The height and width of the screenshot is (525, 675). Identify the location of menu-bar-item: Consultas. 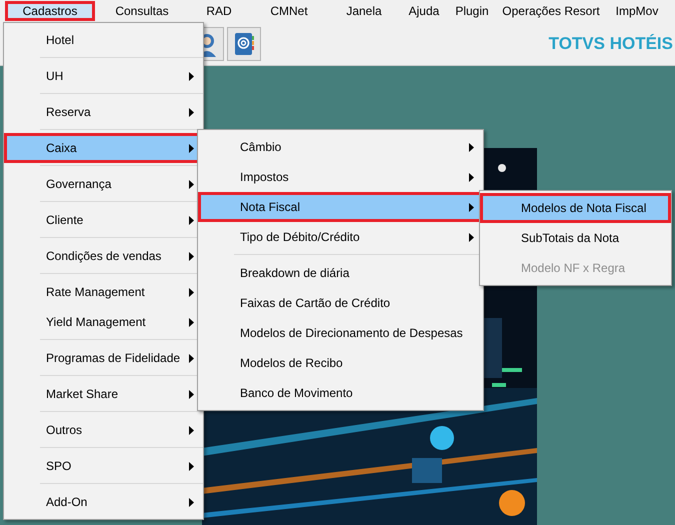
(142, 11).